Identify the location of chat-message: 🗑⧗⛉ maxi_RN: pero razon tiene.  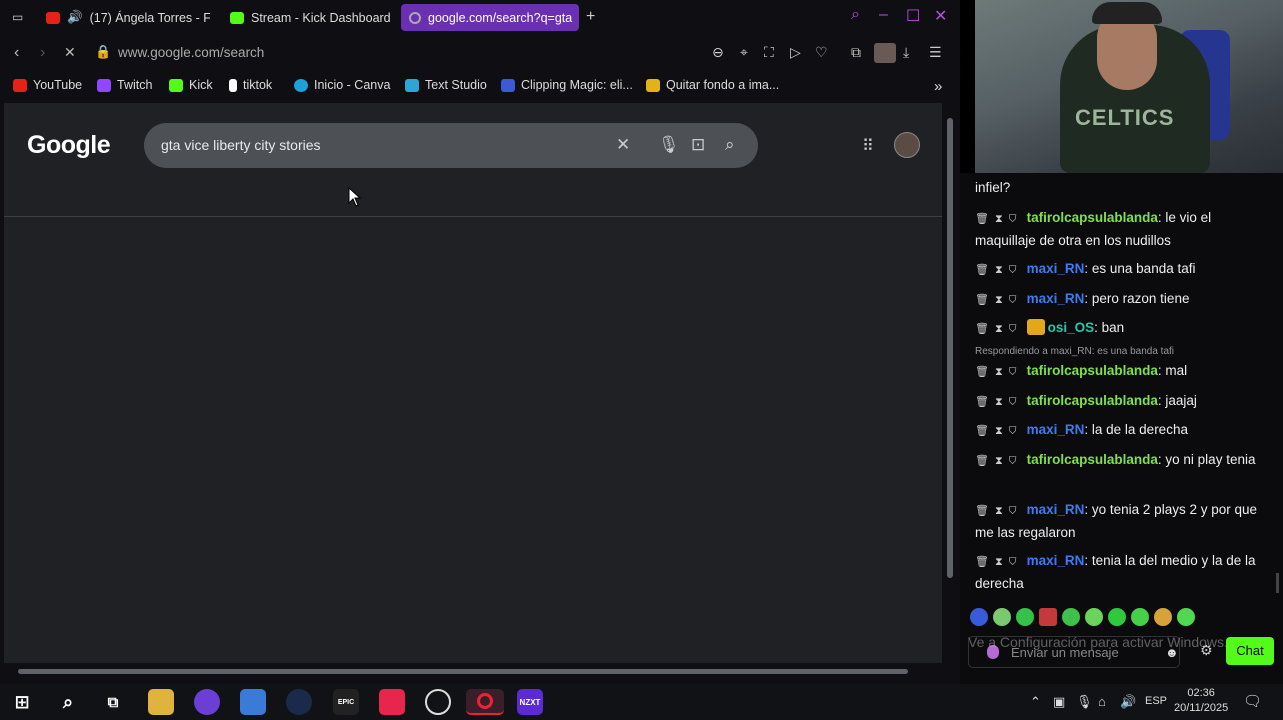
(1121, 299).